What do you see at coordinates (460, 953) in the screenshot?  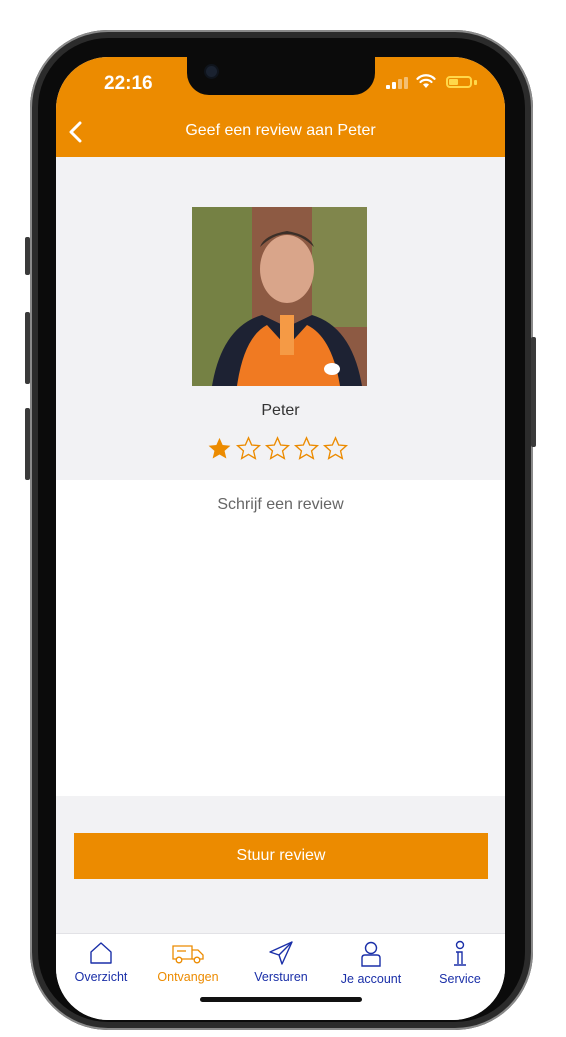 I see `info-icon` at bounding box center [460, 953].